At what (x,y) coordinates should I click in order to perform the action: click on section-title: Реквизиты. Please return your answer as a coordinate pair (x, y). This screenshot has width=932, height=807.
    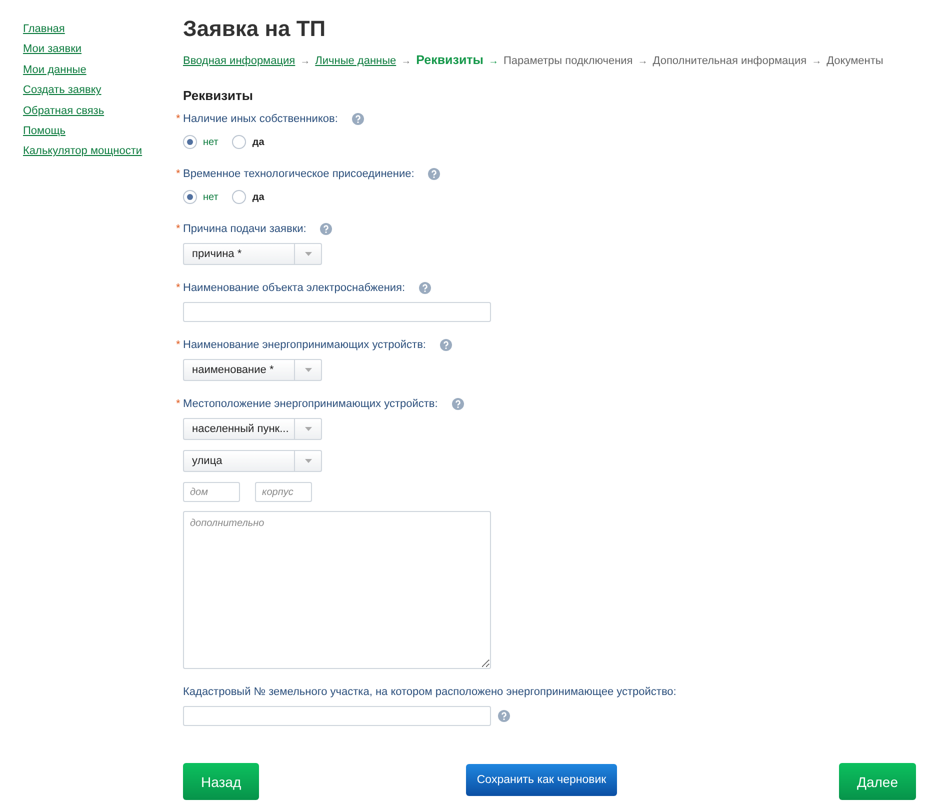
    Looking at the image, I should click on (218, 95).